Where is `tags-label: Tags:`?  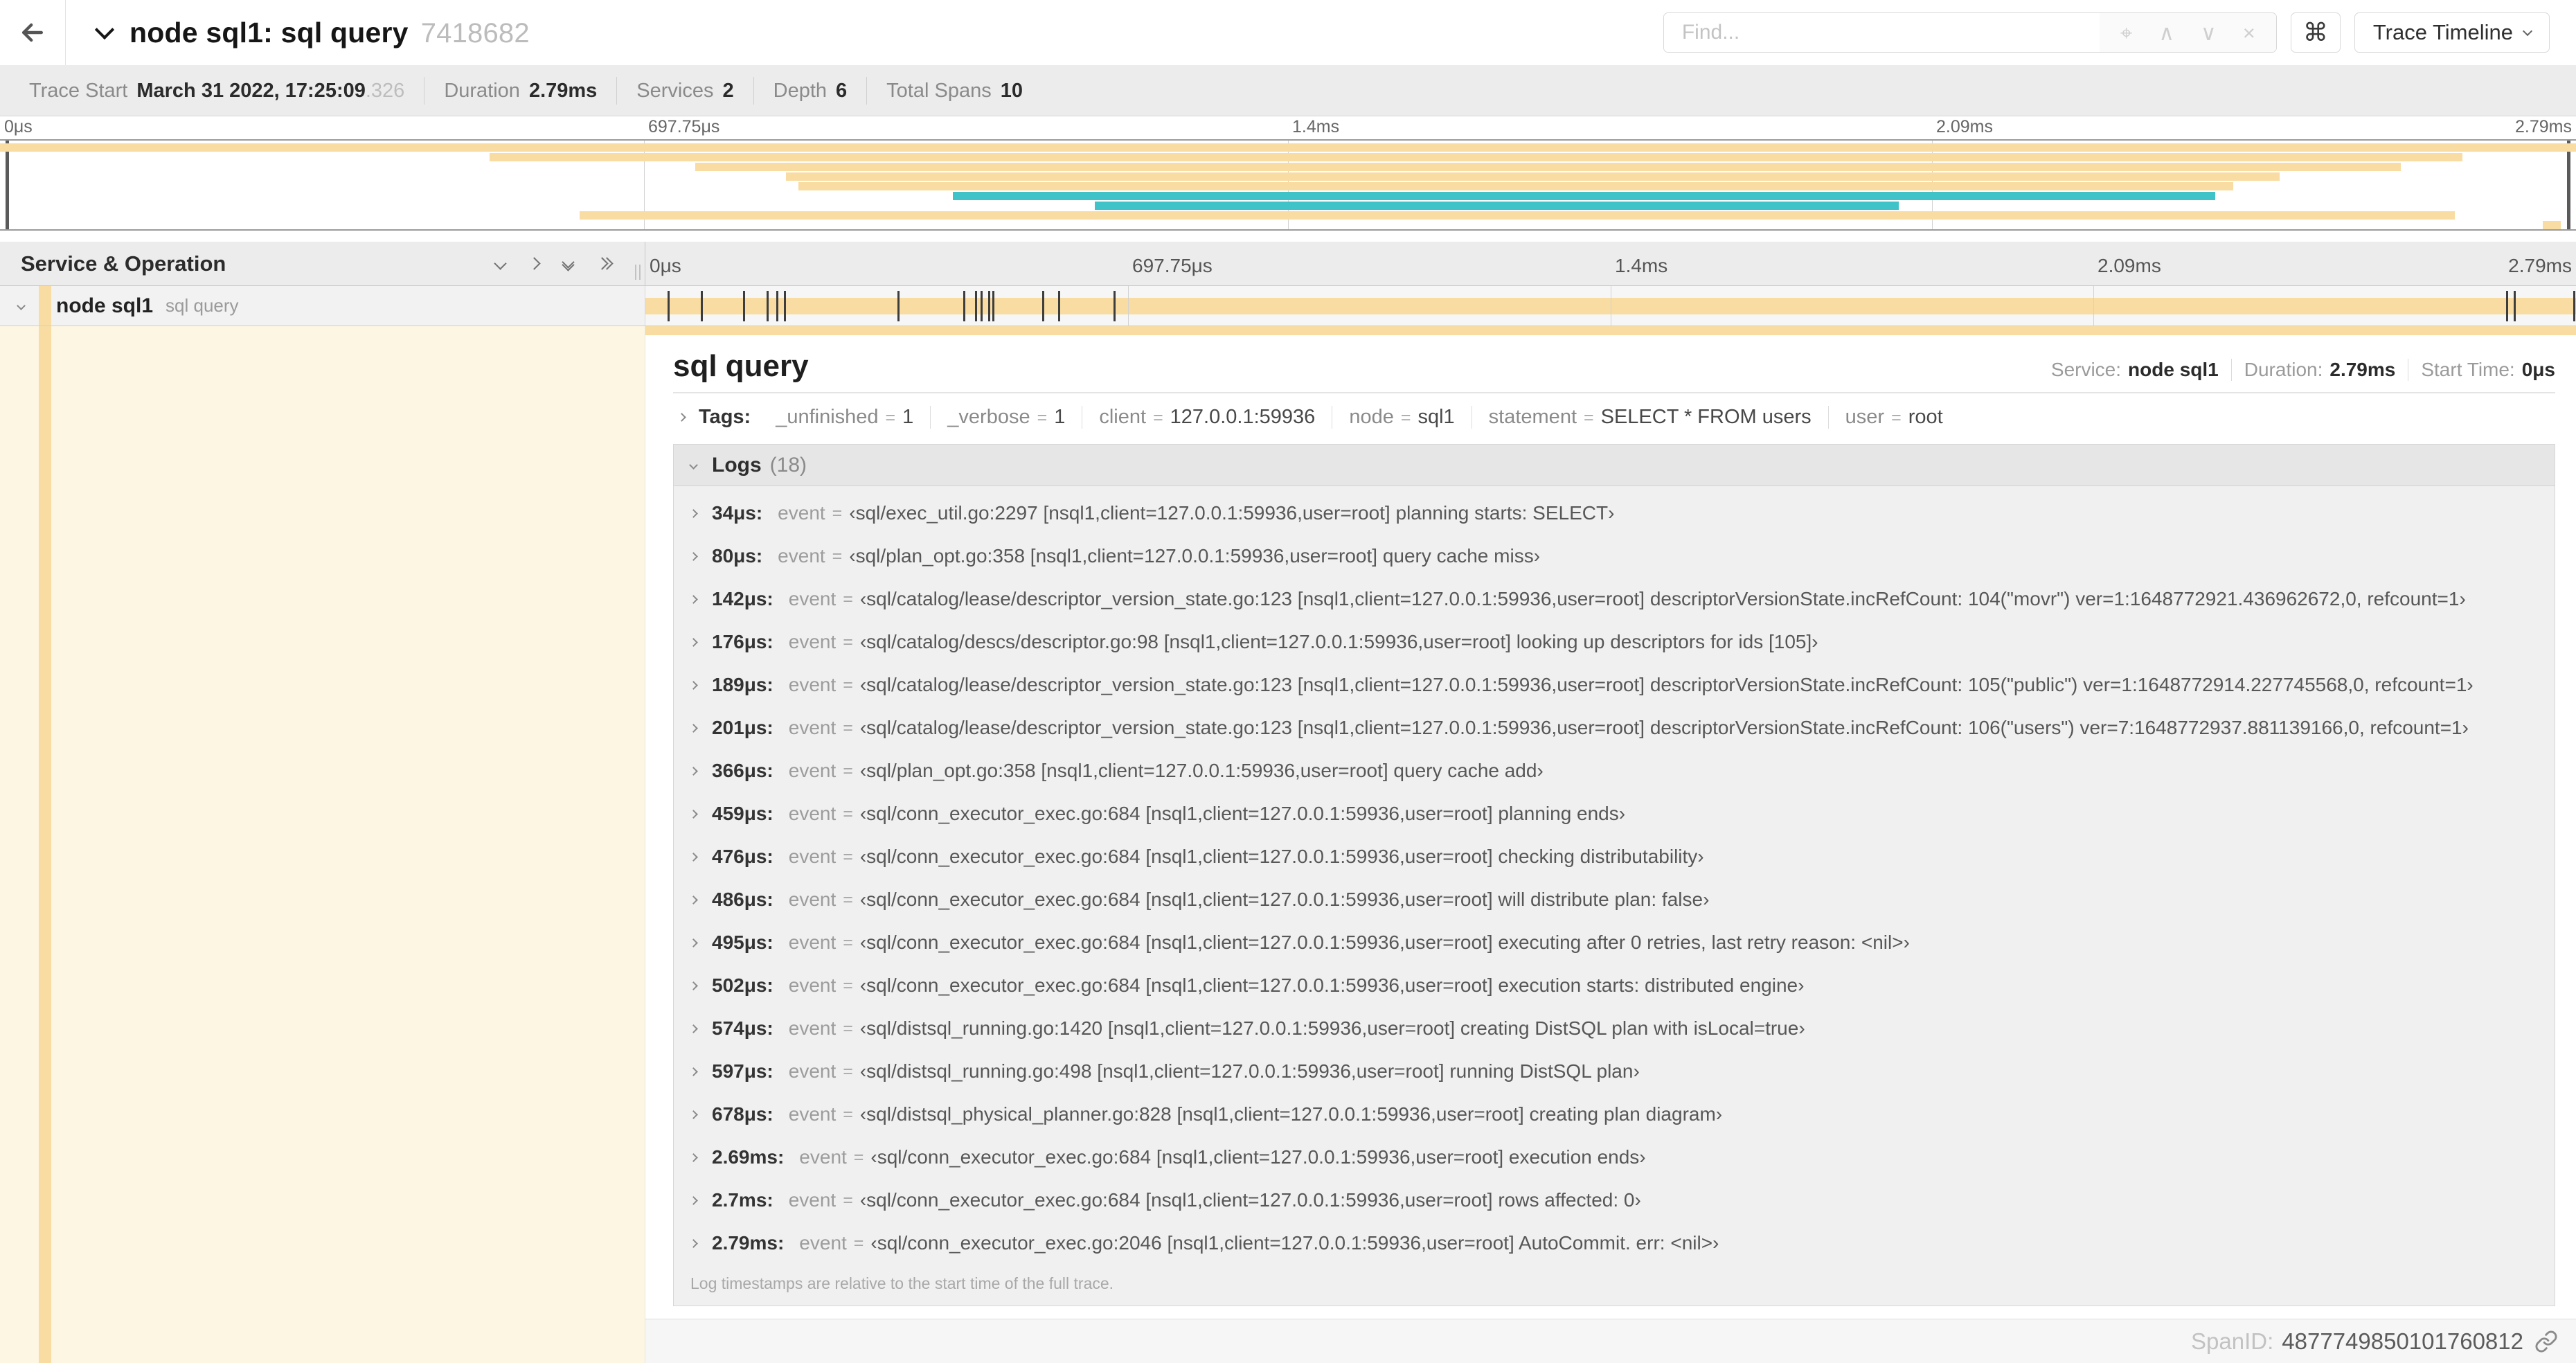
tags-label: Tags: is located at coordinates (725, 417).